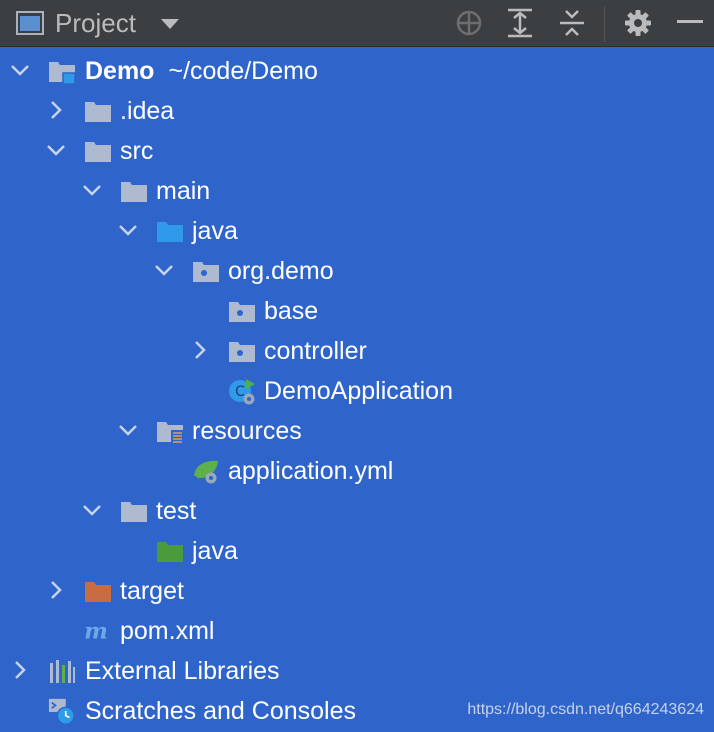 This screenshot has width=714, height=732. Describe the element at coordinates (357, 111) in the screenshot. I see `tree-row-idea: .idea` at that location.